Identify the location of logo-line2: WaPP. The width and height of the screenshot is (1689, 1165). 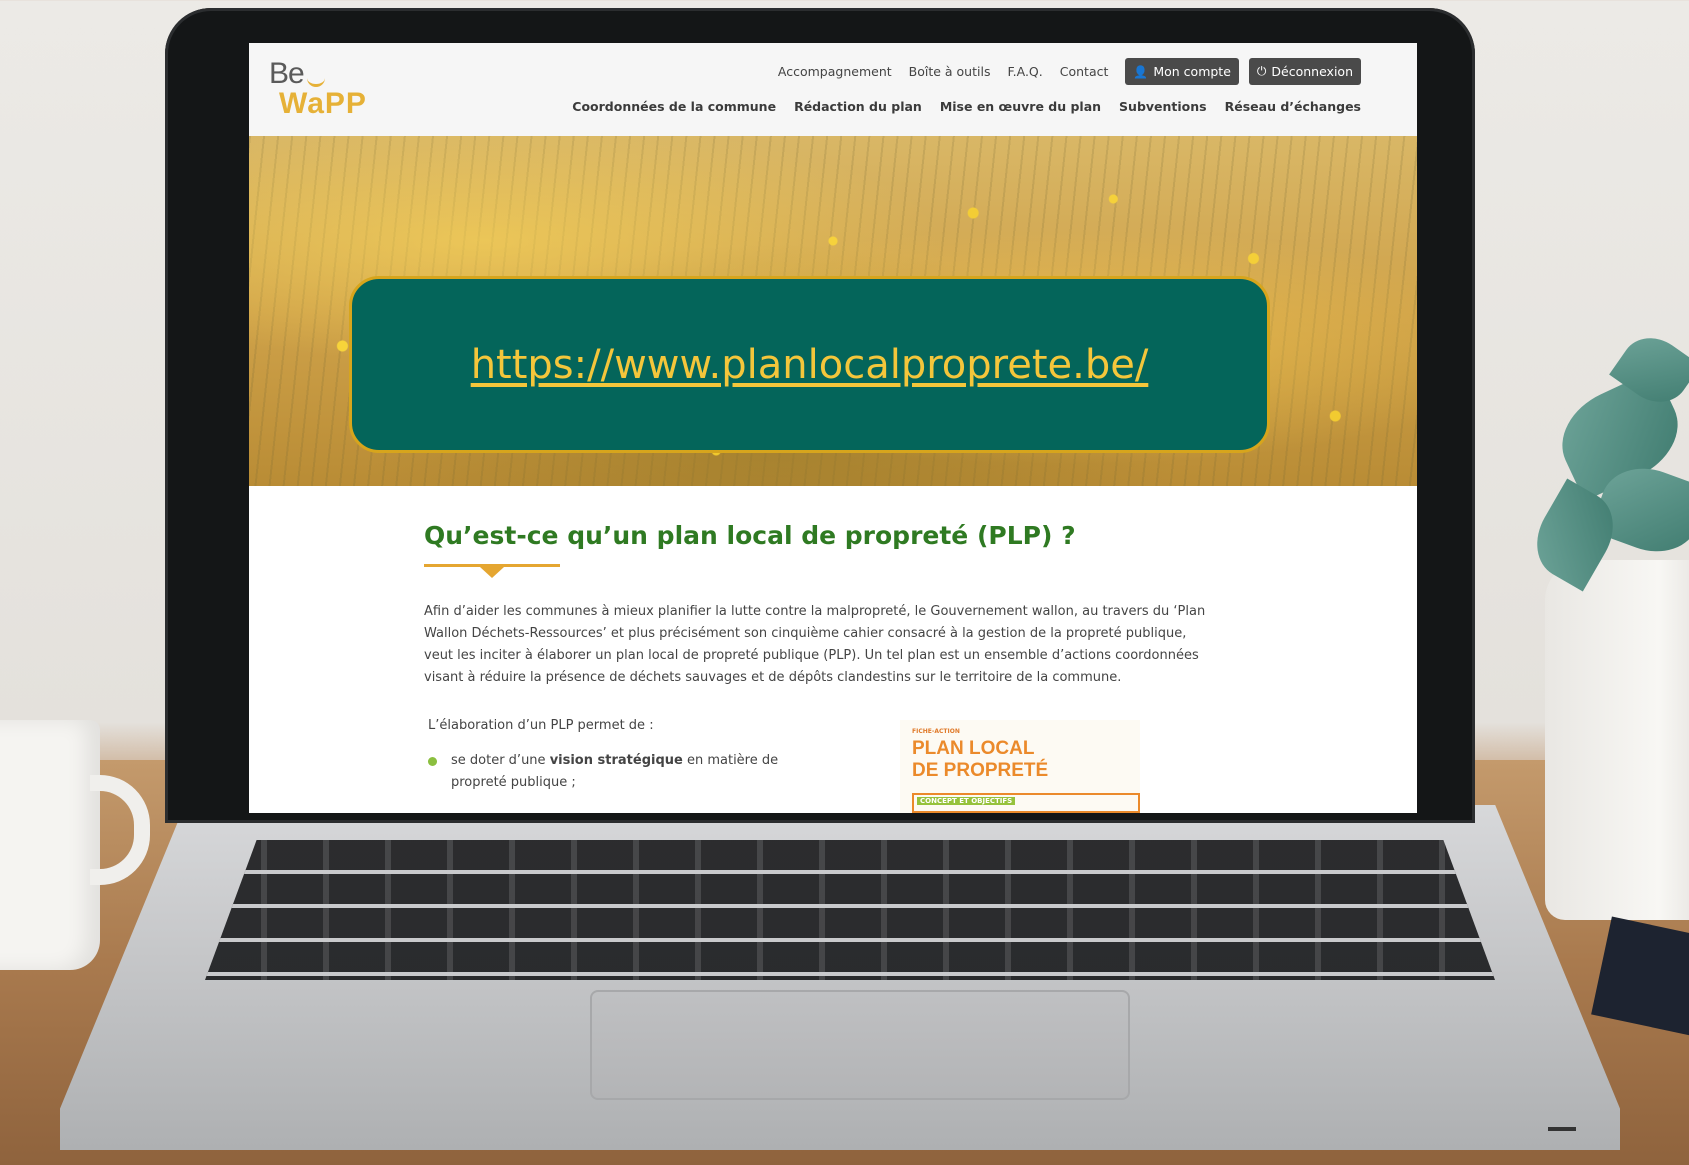
(323, 103).